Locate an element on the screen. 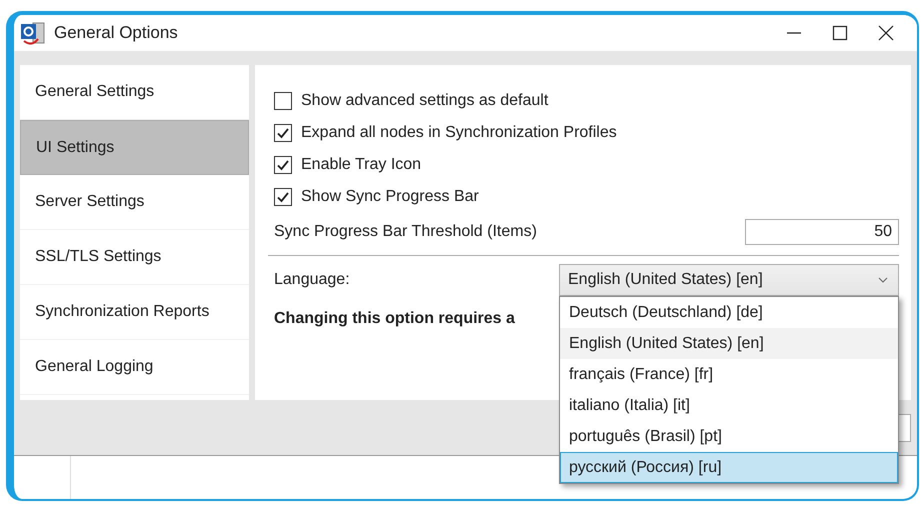 This screenshot has width=923, height=511. dropdown-option: português (Brasil) [pt] is located at coordinates (729, 436).